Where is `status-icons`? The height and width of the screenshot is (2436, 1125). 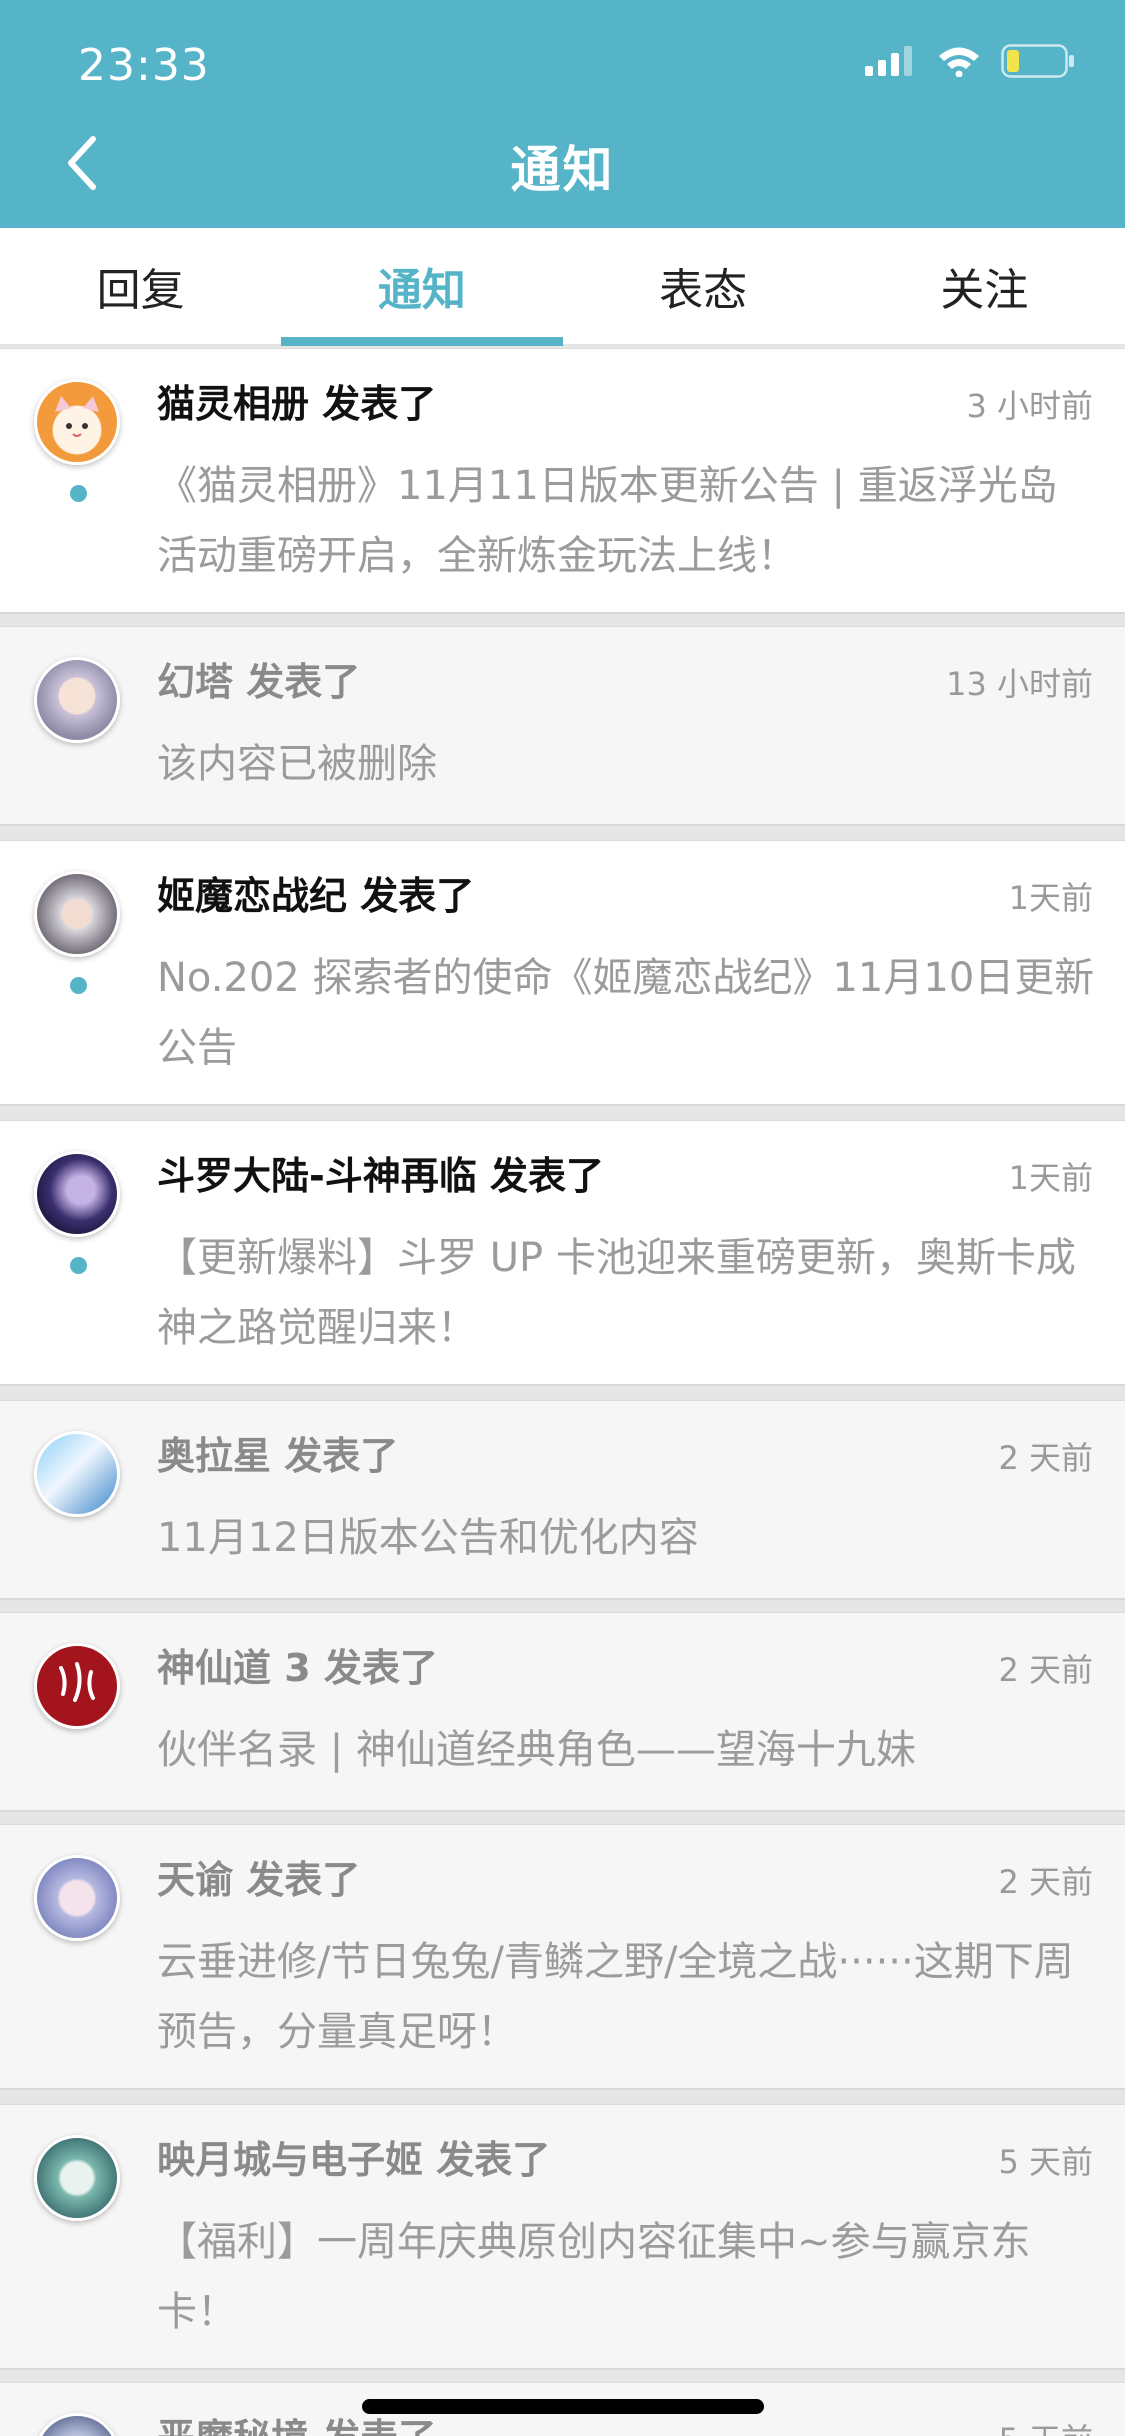 status-icons is located at coordinates (970, 61).